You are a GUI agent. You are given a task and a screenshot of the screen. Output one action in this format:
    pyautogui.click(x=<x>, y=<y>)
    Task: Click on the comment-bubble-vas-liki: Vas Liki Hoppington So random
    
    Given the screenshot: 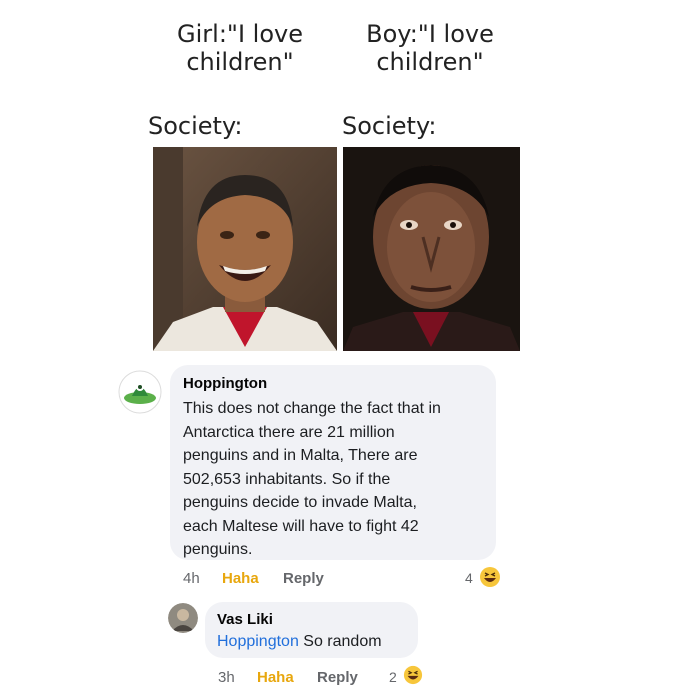 What is the action you would take?
    pyautogui.click(x=311, y=630)
    